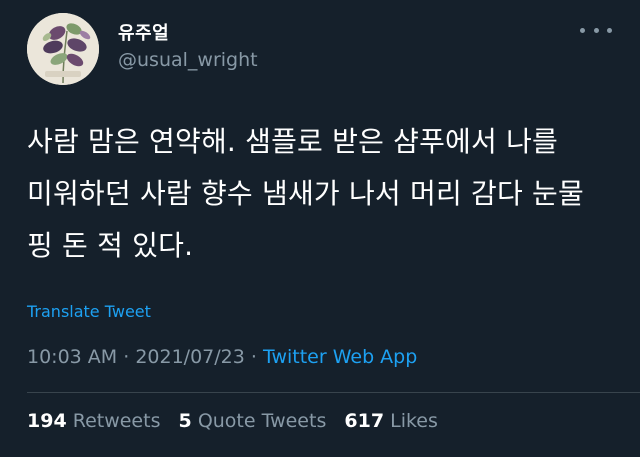  I want to click on likes-stat: 617 Likes, so click(391, 421).